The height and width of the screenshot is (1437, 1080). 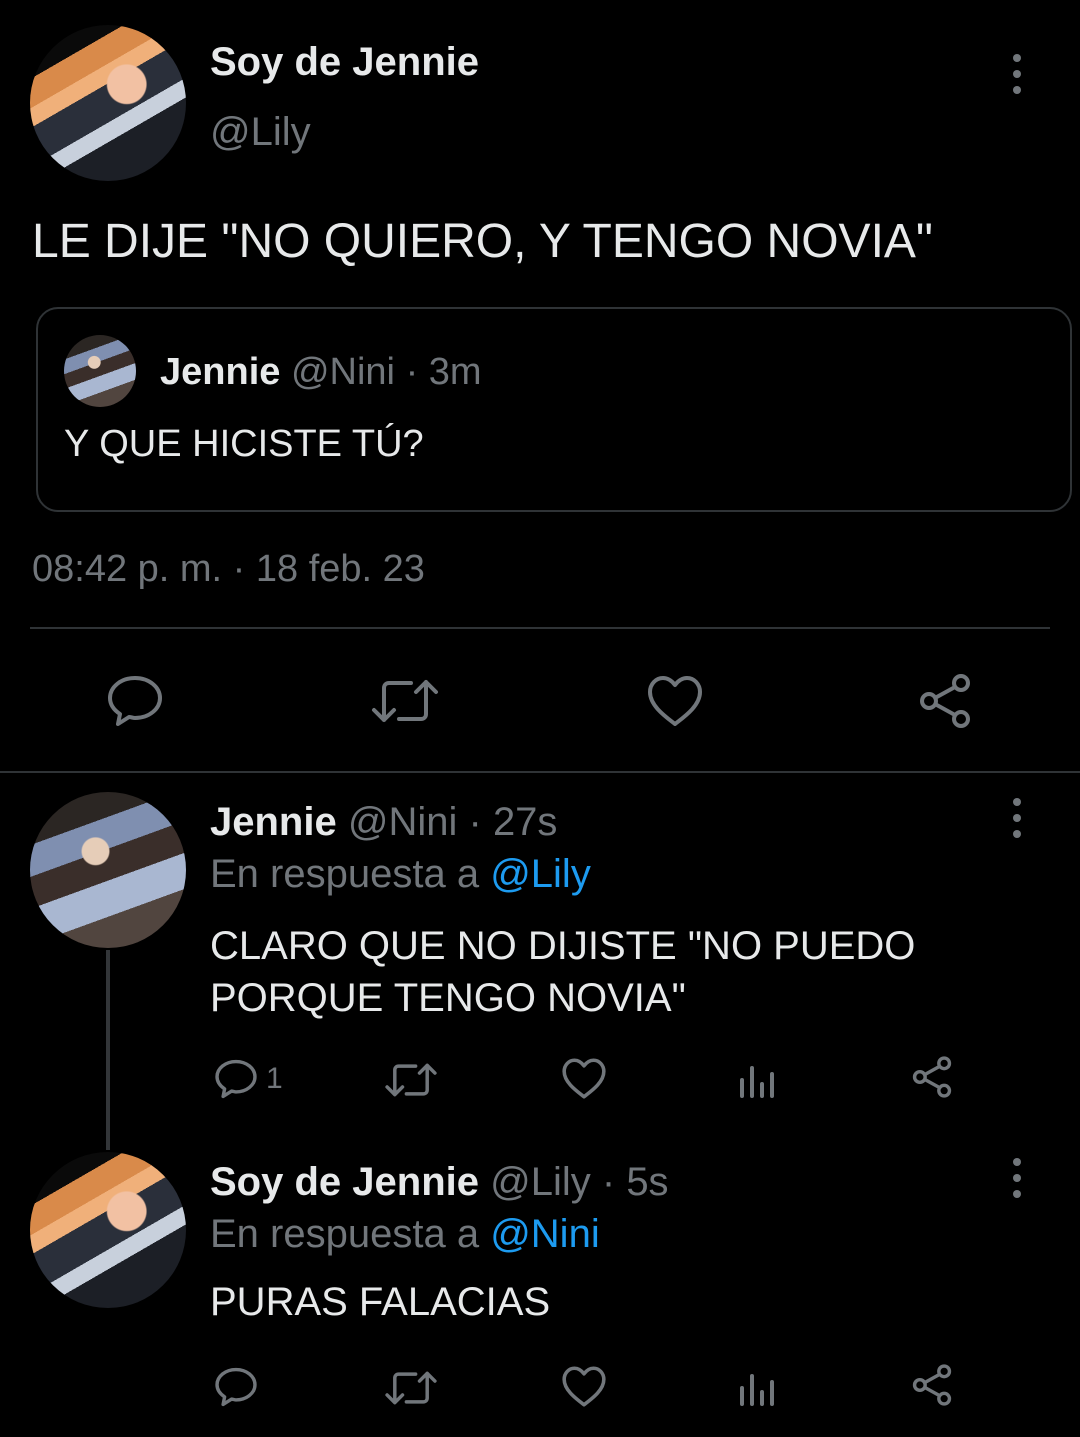 I want to click on reply-header: Jennie @Nini · 27s, so click(x=383, y=822).